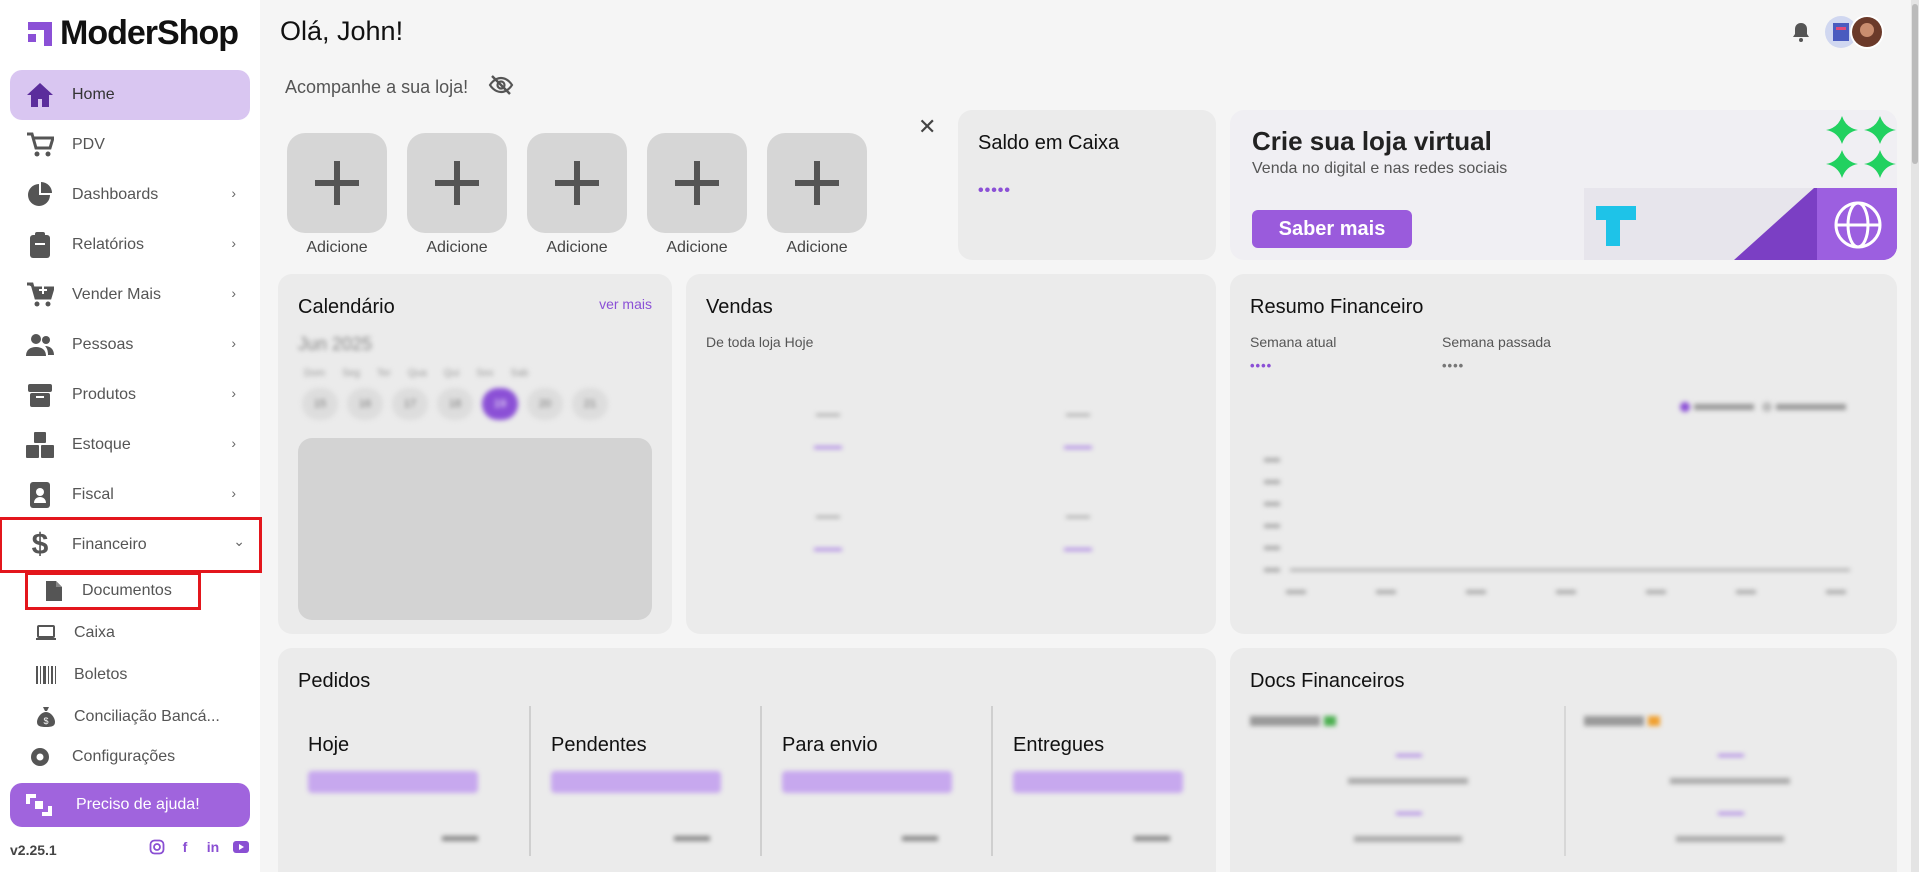 This screenshot has width=1919, height=872. I want to click on sidebar-item-produtos: Produtos ›, so click(130, 395).